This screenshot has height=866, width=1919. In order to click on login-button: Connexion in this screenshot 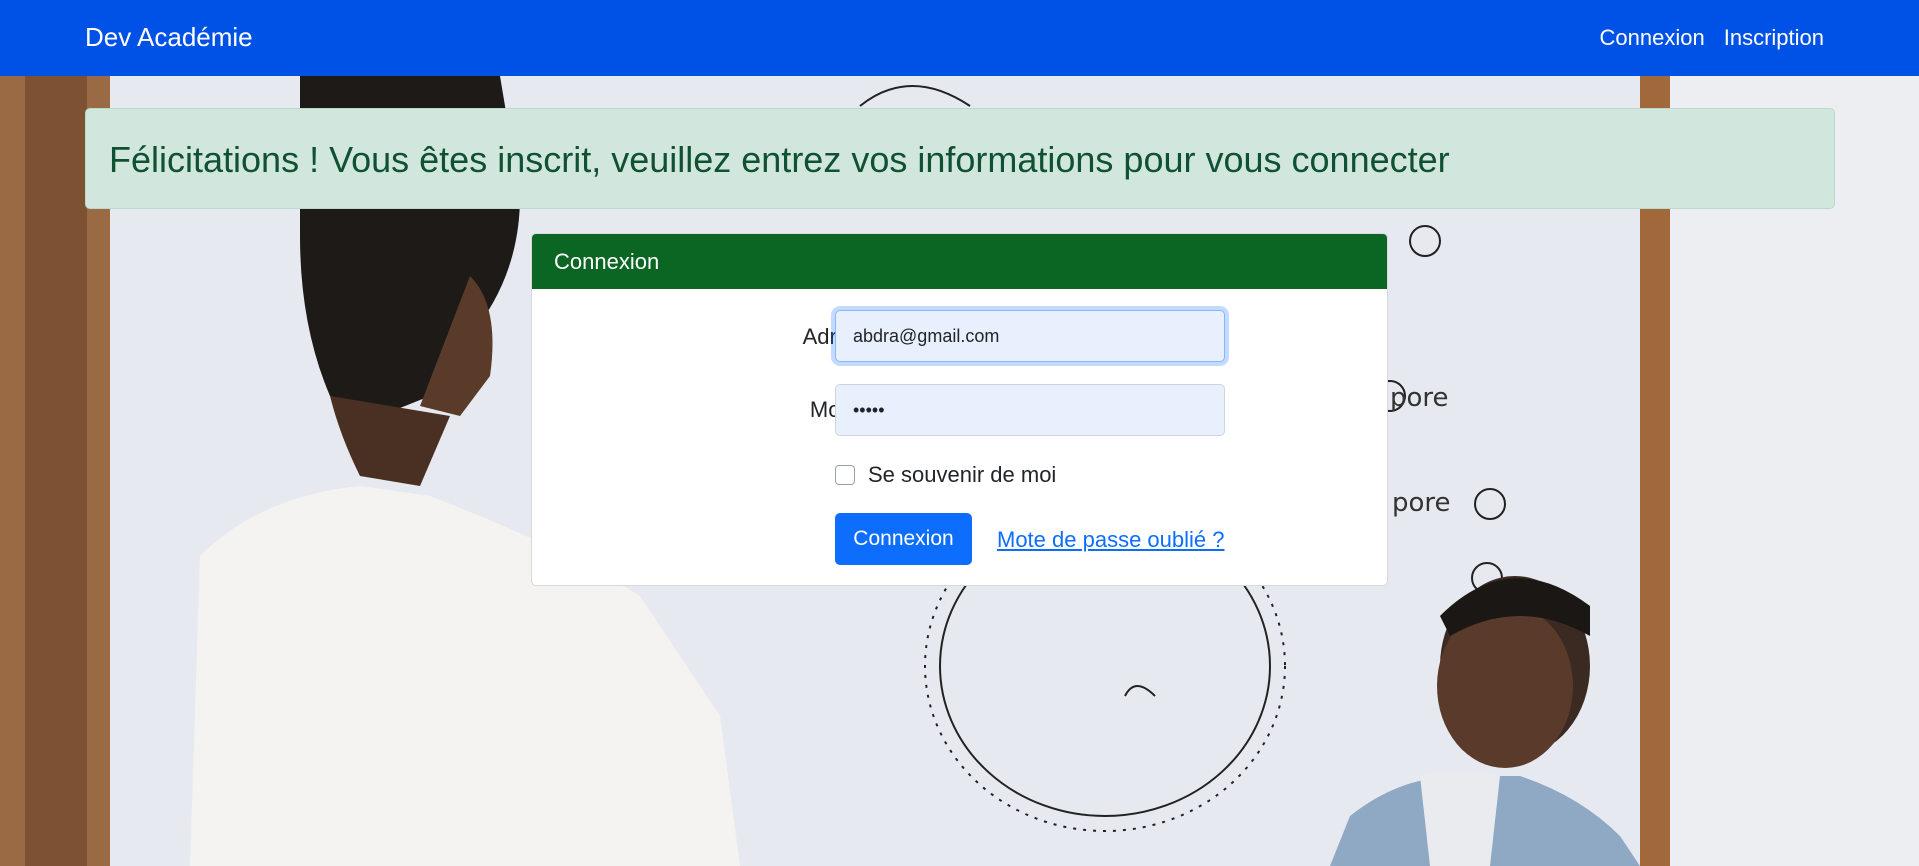, I will do `click(903, 539)`.